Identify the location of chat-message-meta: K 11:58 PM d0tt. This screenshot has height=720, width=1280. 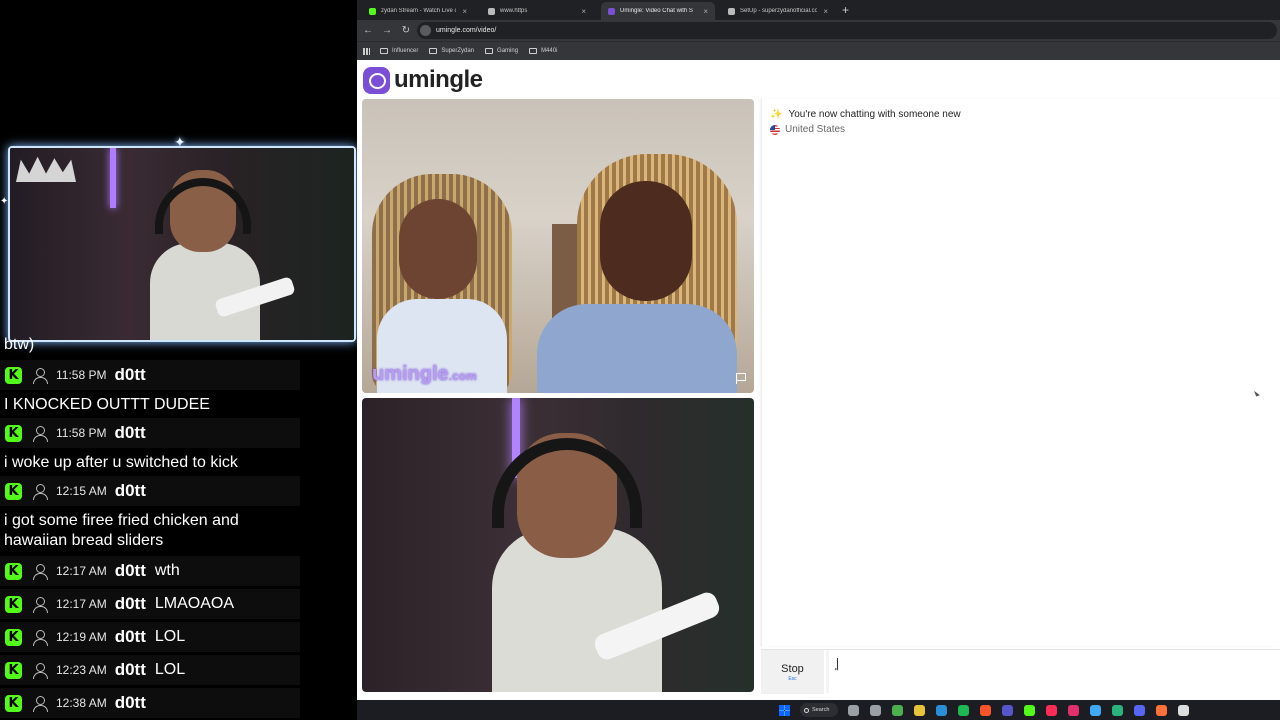
(150, 433).